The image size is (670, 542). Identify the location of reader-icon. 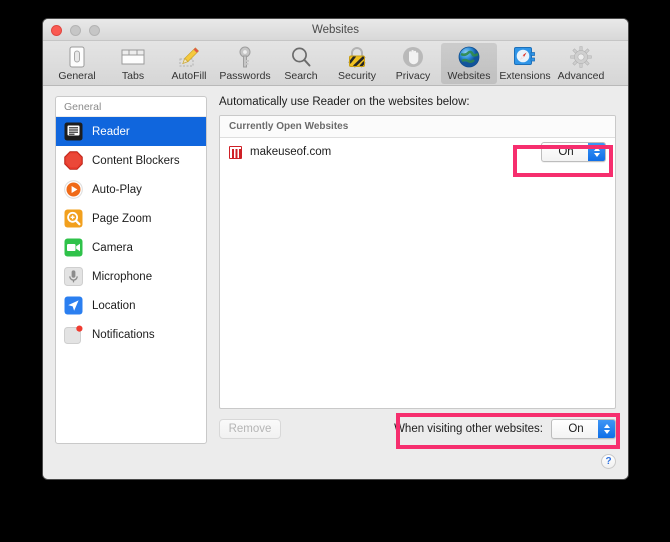
(73, 132).